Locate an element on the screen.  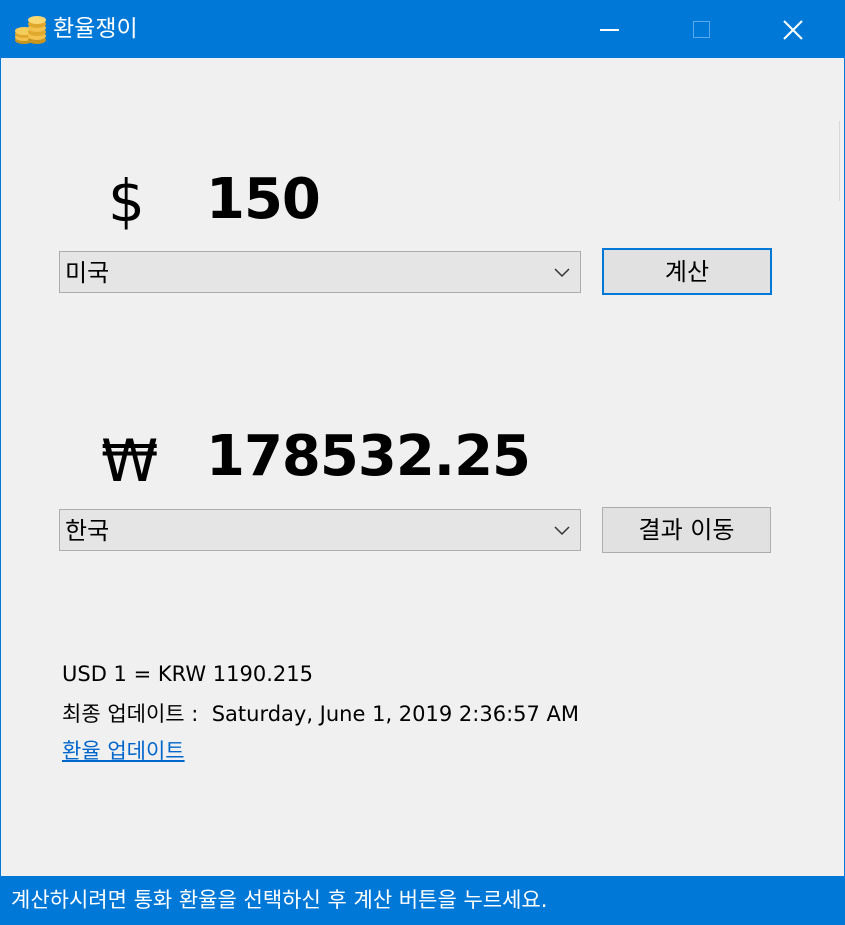
maximize-icon is located at coordinates (701, 29).